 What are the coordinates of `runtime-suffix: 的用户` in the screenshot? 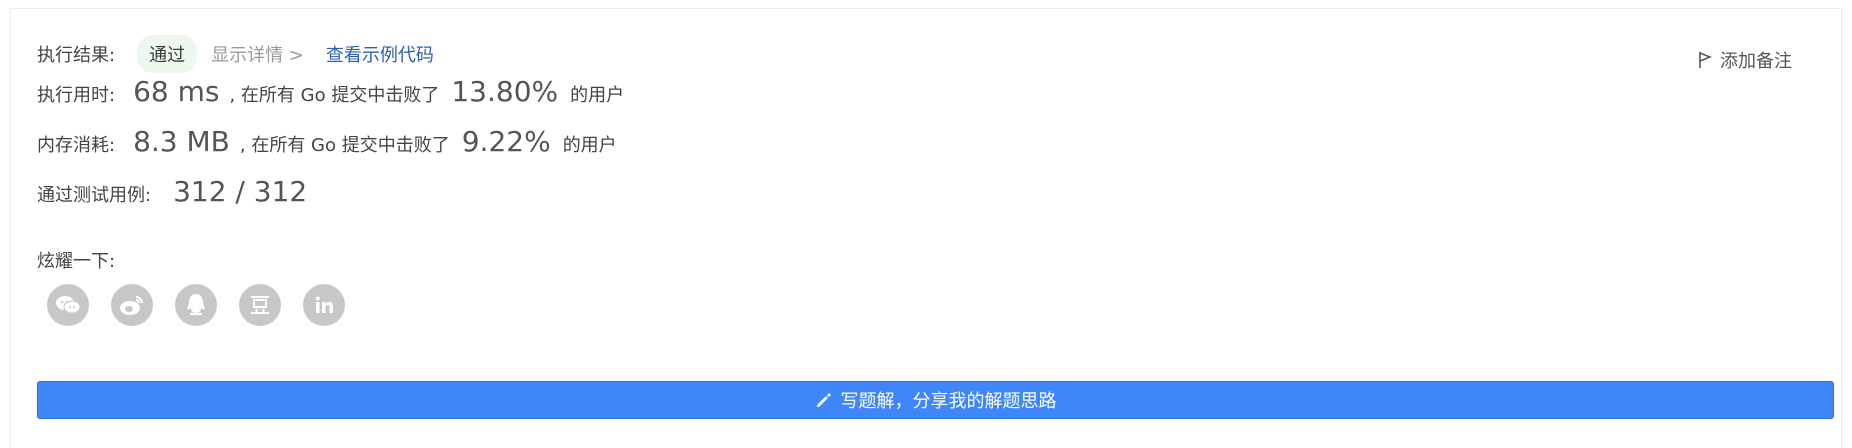 It's located at (597, 95).